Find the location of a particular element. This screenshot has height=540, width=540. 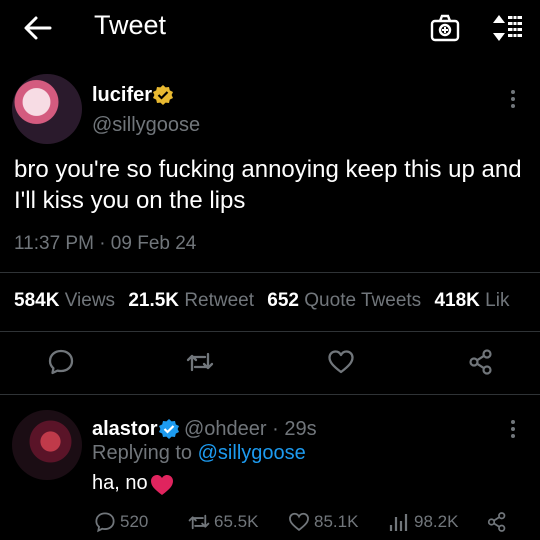

camera-icon is located at coordinates (445, 28).